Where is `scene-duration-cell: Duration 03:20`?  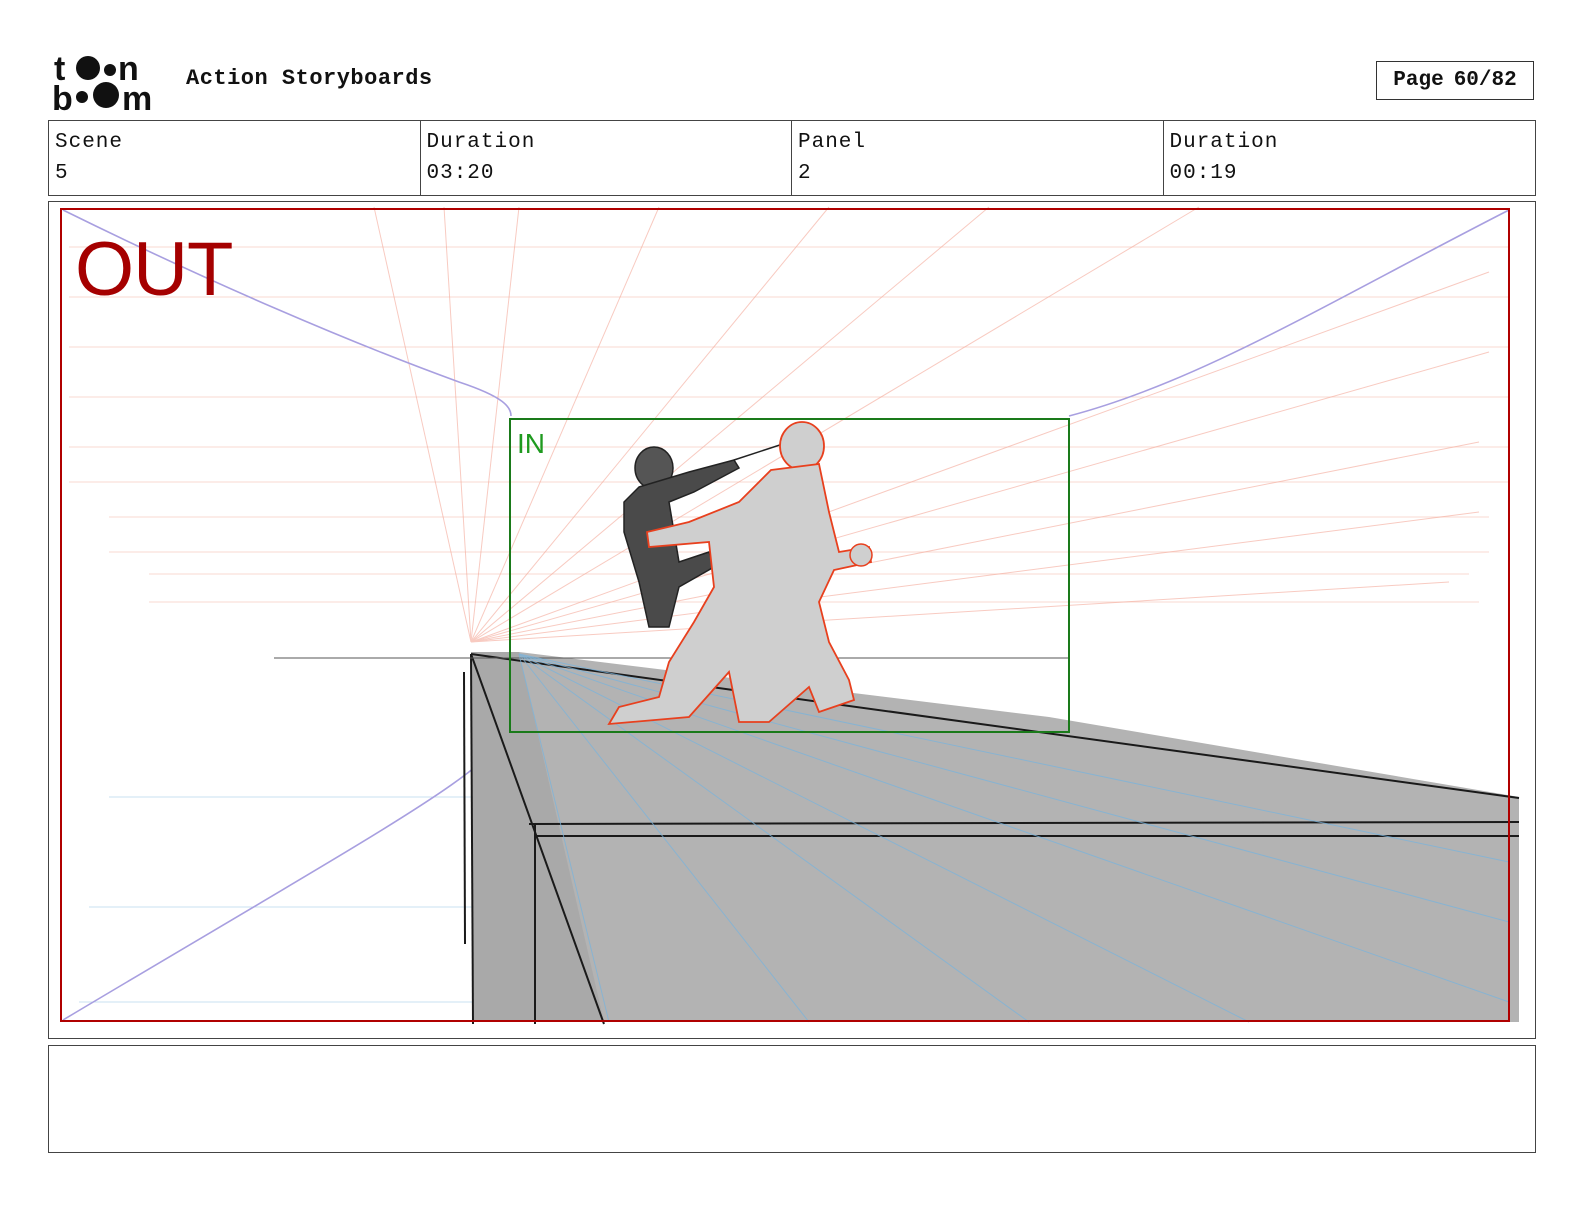 scene-duration-cell: Duration 03:20 is located at coordinates (606, 158).